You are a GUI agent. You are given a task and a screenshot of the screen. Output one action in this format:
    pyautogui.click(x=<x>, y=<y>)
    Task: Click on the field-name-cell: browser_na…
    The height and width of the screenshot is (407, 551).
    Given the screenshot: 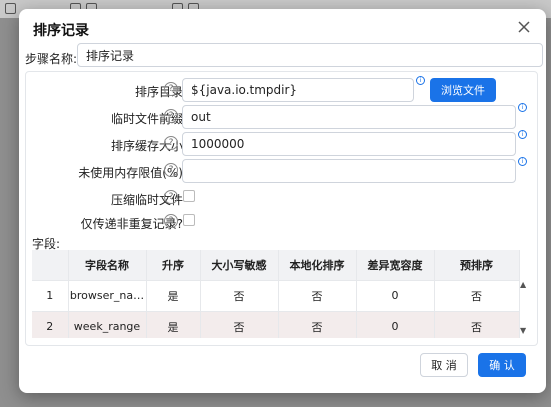 What is the action you would take?
    pyautogui.click(x=107, y=296)
    